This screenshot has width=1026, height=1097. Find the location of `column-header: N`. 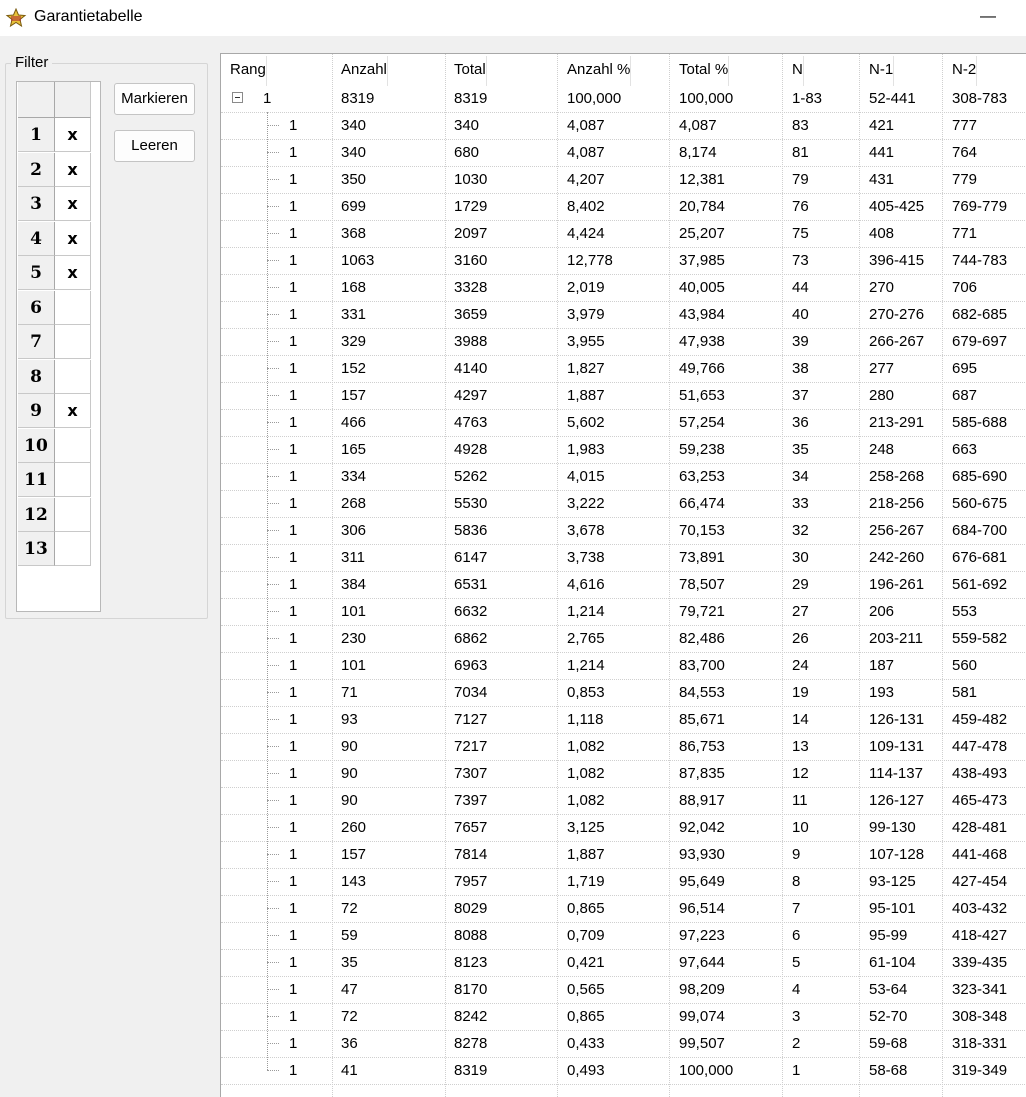

column-header: N is located at coordinates (798, 71).